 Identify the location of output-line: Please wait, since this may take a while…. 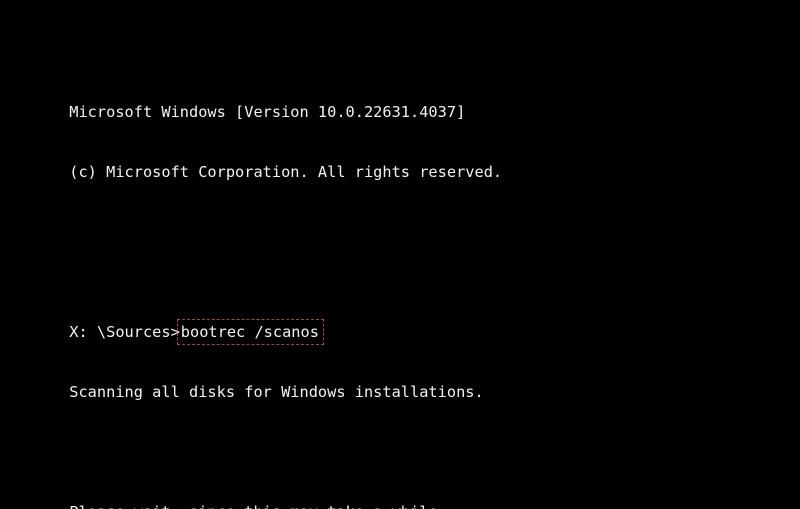
(407, 495).